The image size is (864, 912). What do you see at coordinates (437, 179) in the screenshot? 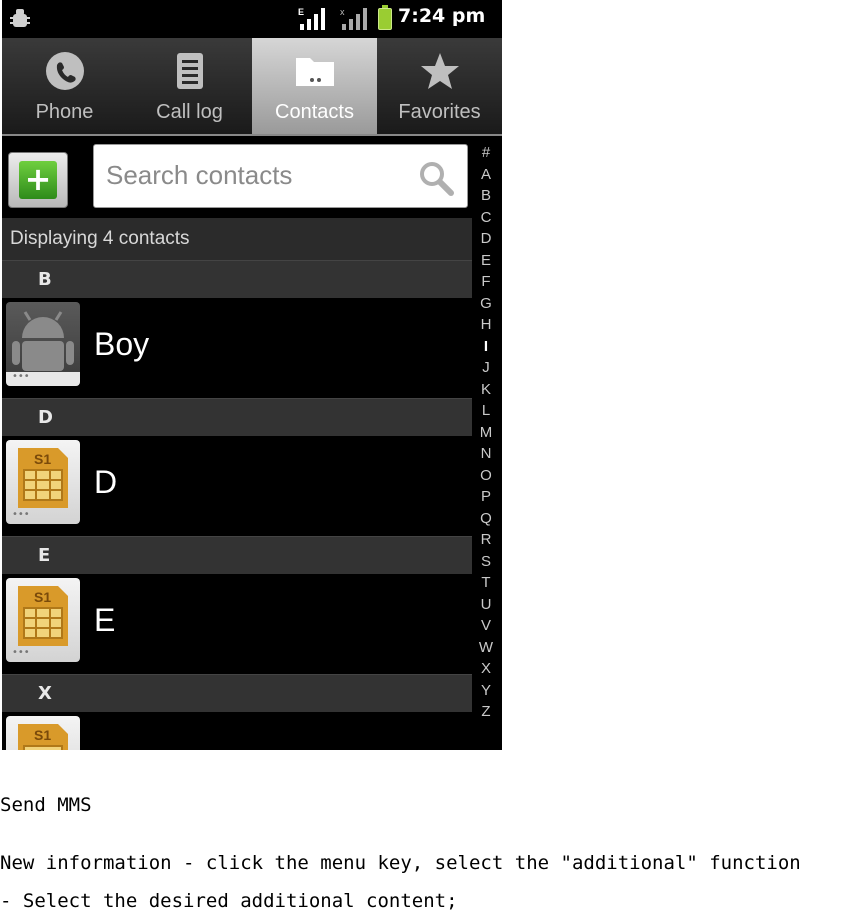
I see `search-icon` at bounding box center [437, 179].